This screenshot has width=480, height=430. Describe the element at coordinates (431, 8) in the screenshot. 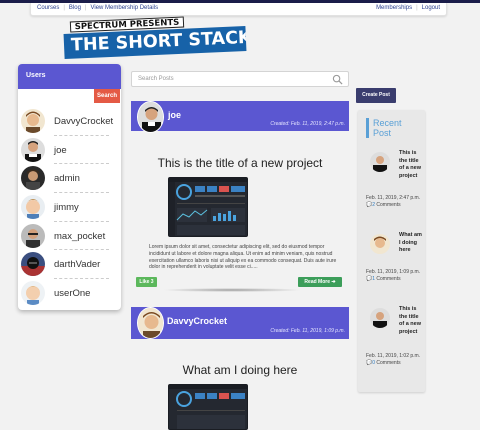

I see `nav-link-logout: Logout` at that location.